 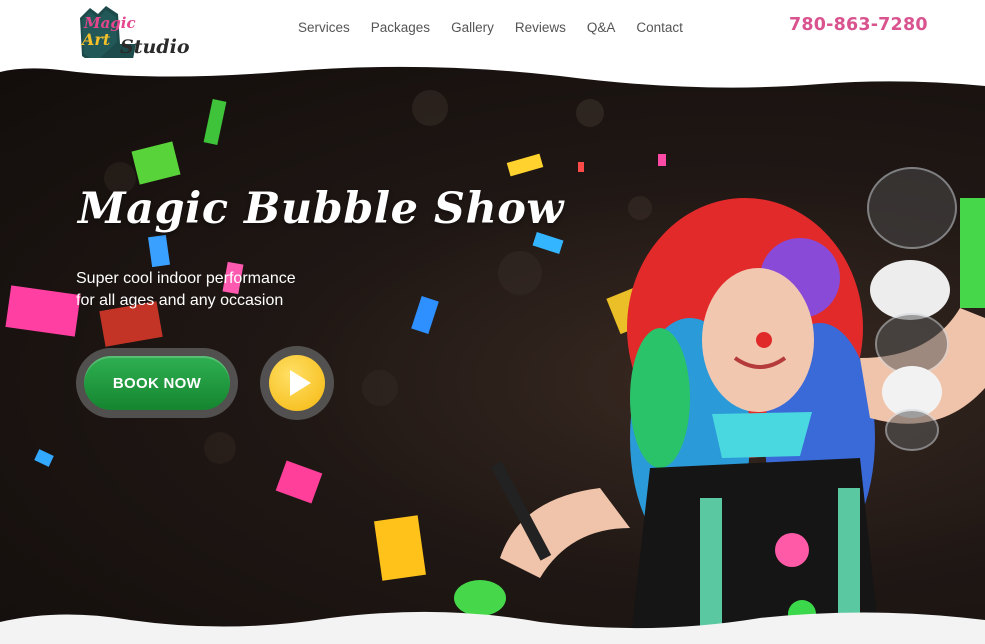 I want to click on hero-title: Magic Bubble Show, so click(x=321, y=209).